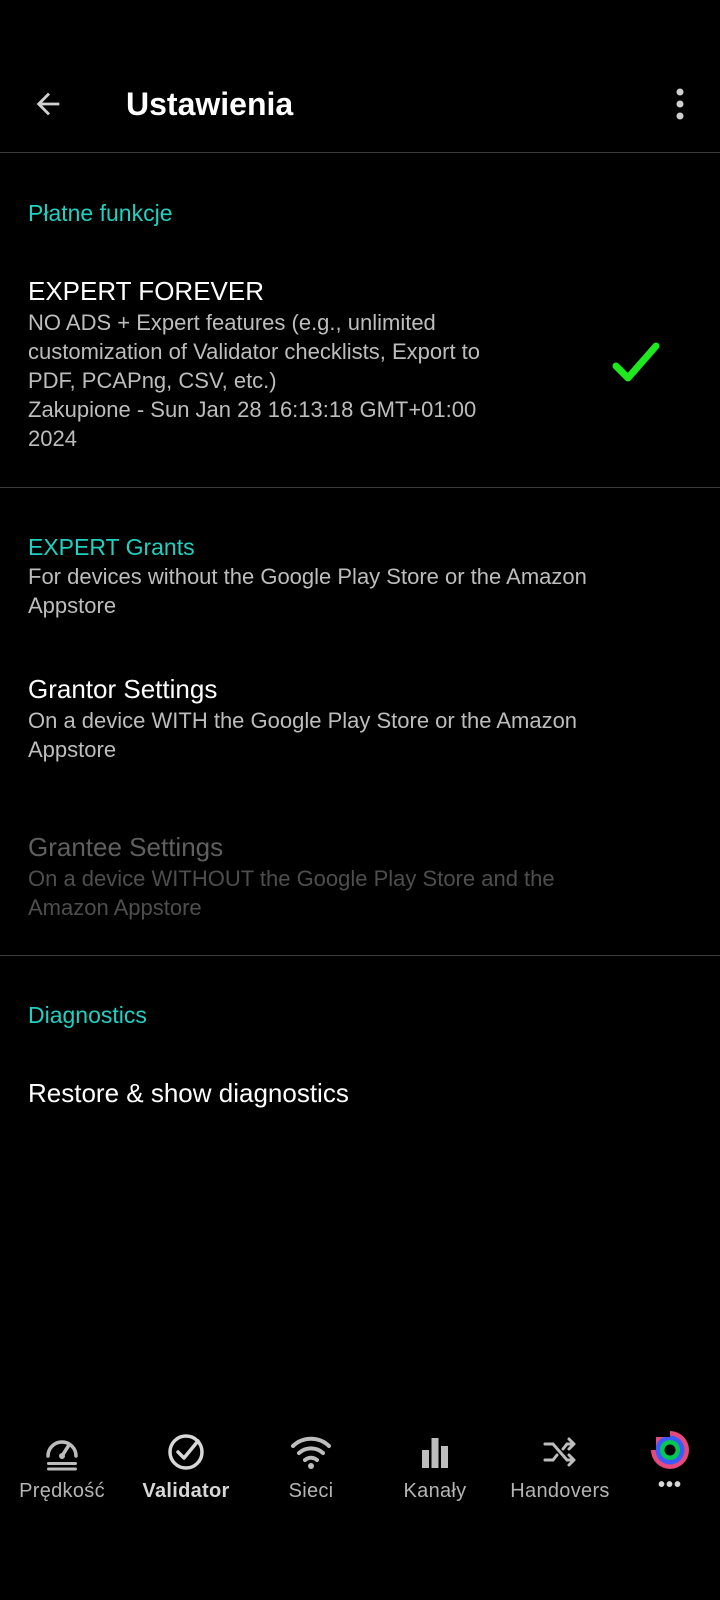 The width and height of the screenshot is (720, 1600). What do you see at coordinates (669, 1485) in the screenshot?
I see `nav-label: •••` at bounding box center [669, 1485].